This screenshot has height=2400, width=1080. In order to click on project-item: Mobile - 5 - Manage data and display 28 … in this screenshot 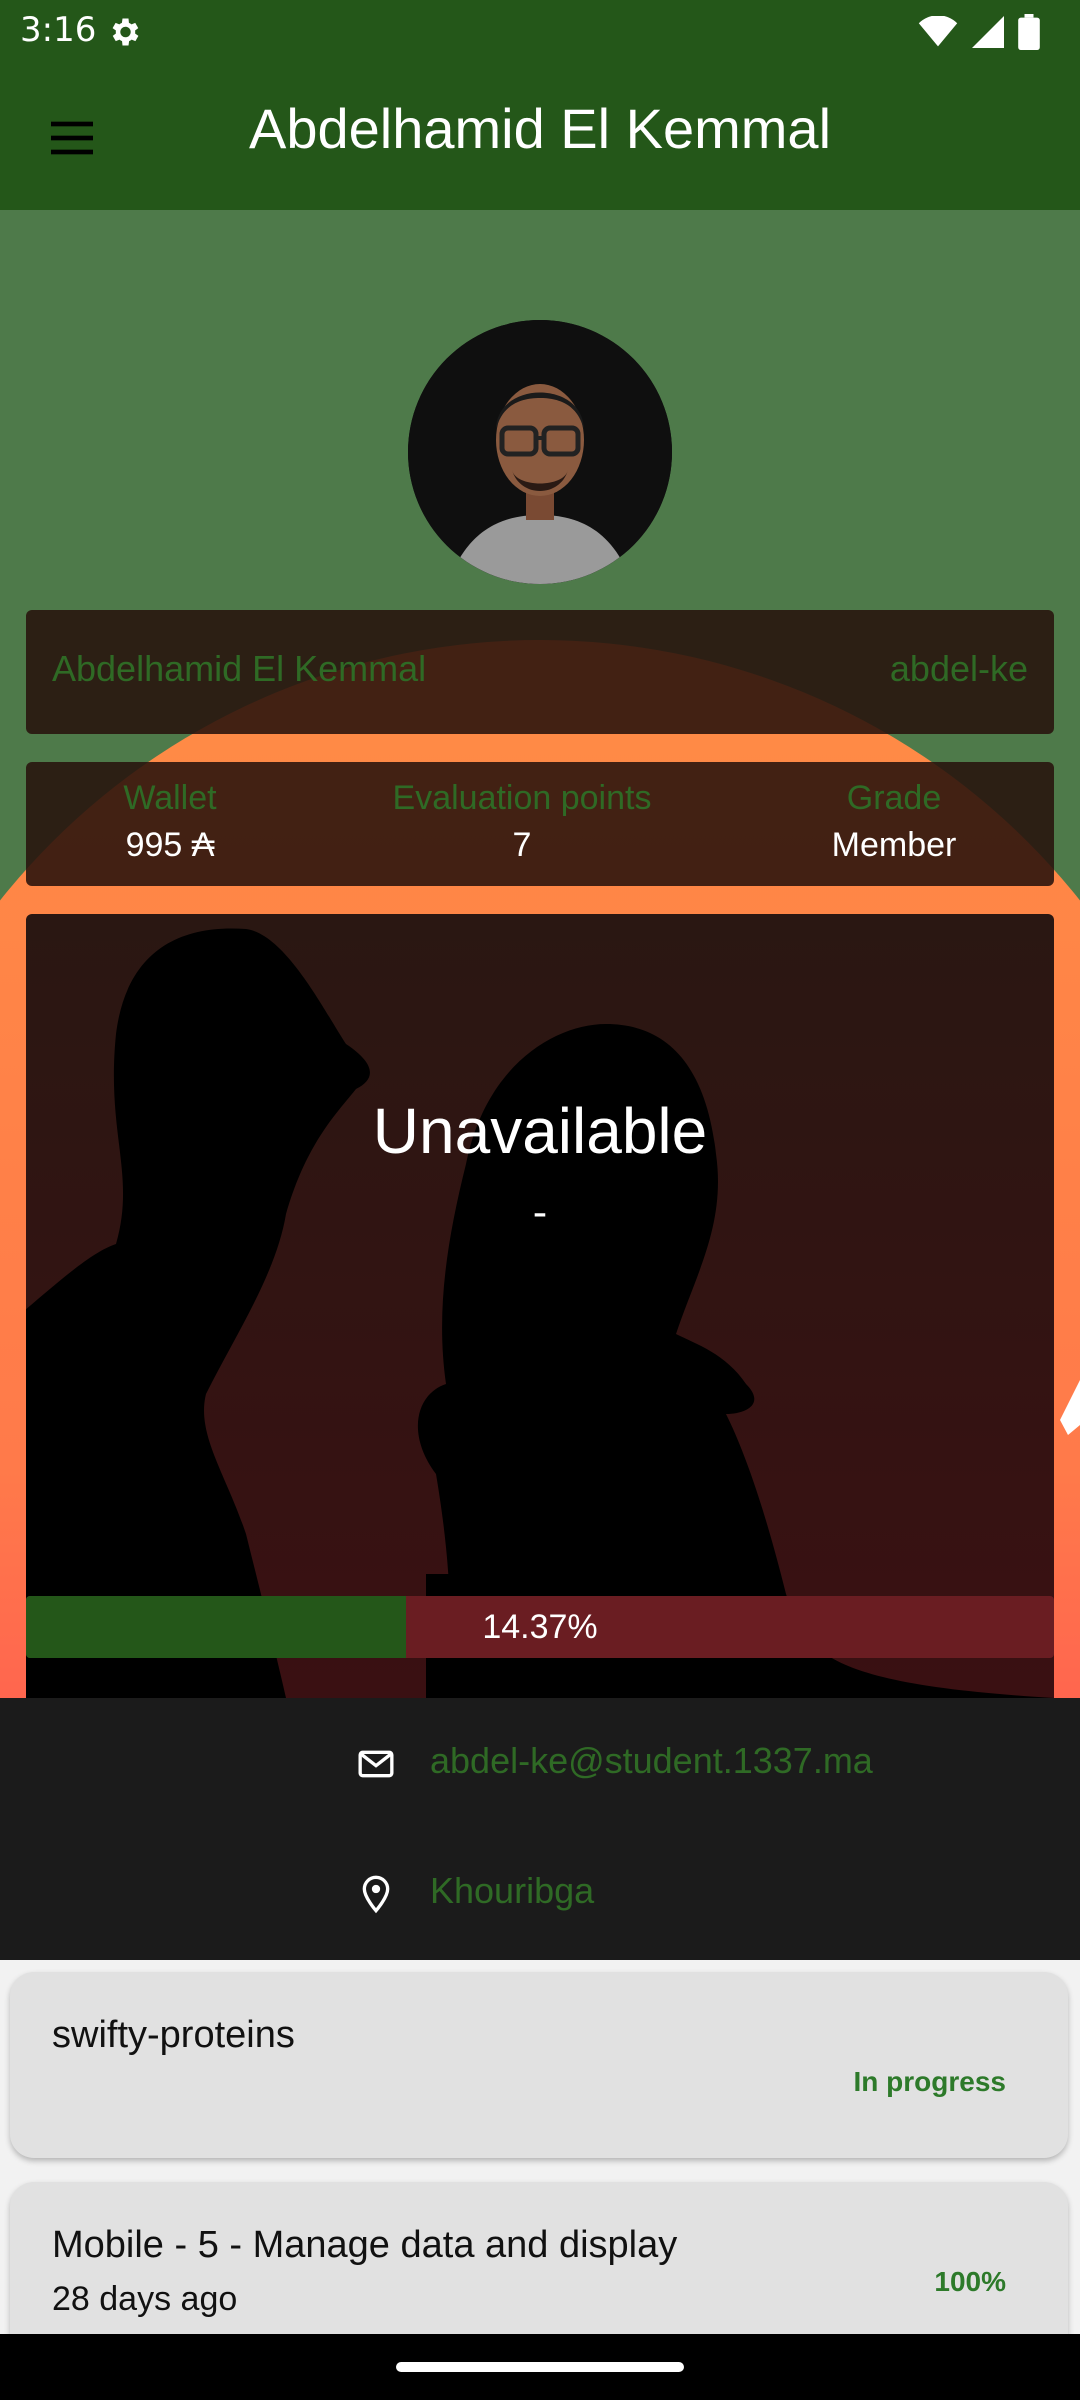, I will do `click(539, 2258)`.